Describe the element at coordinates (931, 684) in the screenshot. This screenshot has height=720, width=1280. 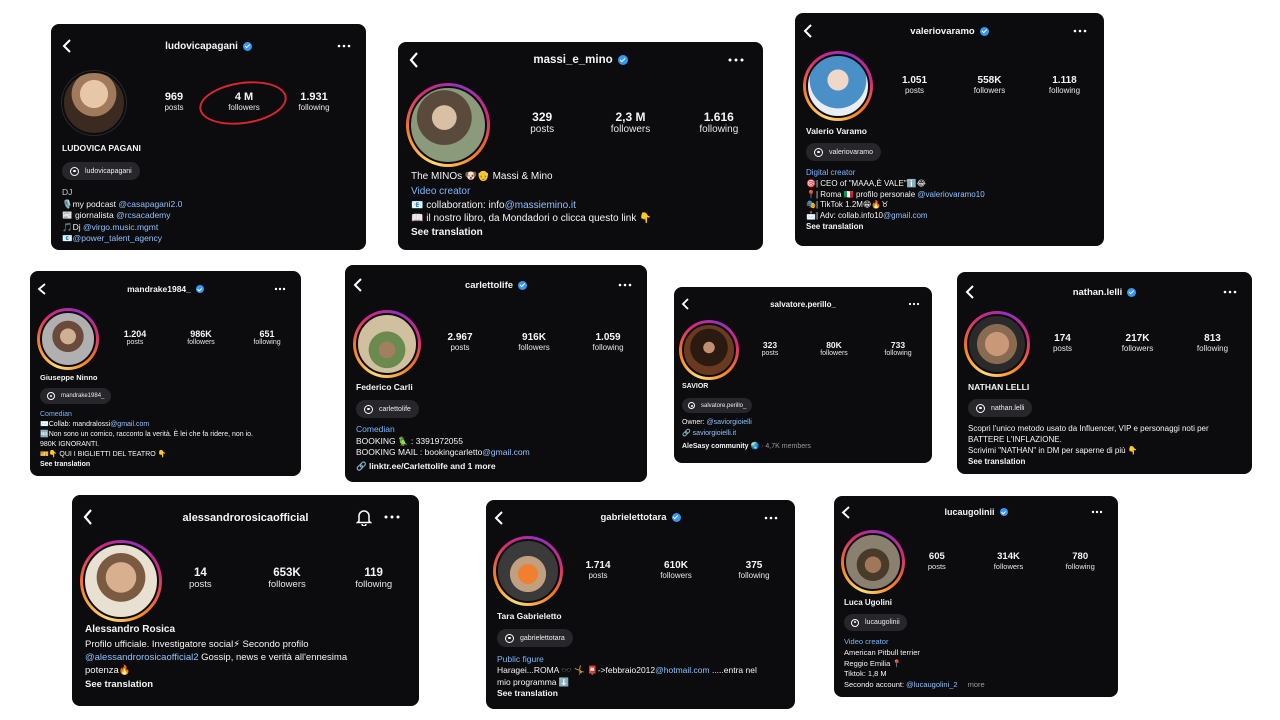
I see `mention-link: @lucaugolini_2` at that location.